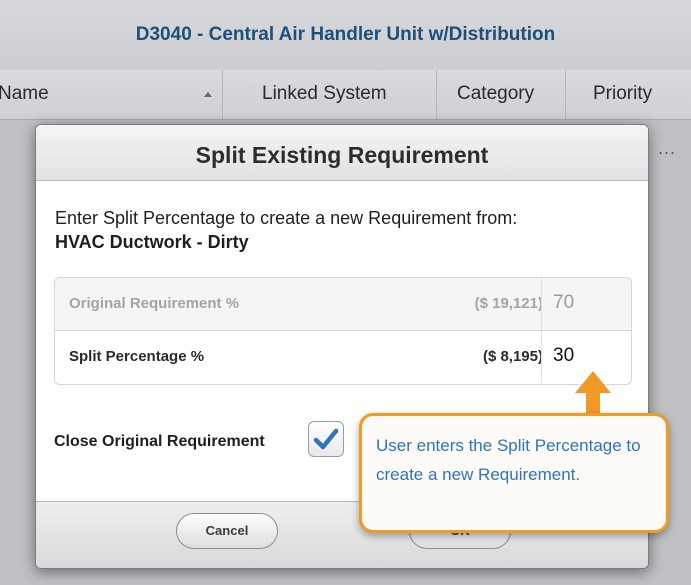  I want to click on split-percentage-row: Split Percentage % ($ 8,195) 30, so click(343, 357).